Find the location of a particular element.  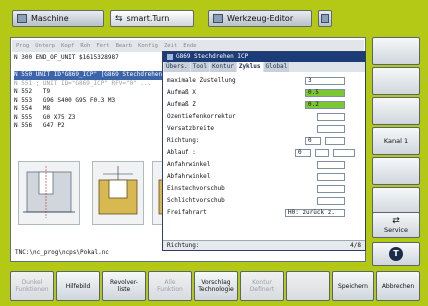

plunge-feed-input is located at coordinates (331, 188).